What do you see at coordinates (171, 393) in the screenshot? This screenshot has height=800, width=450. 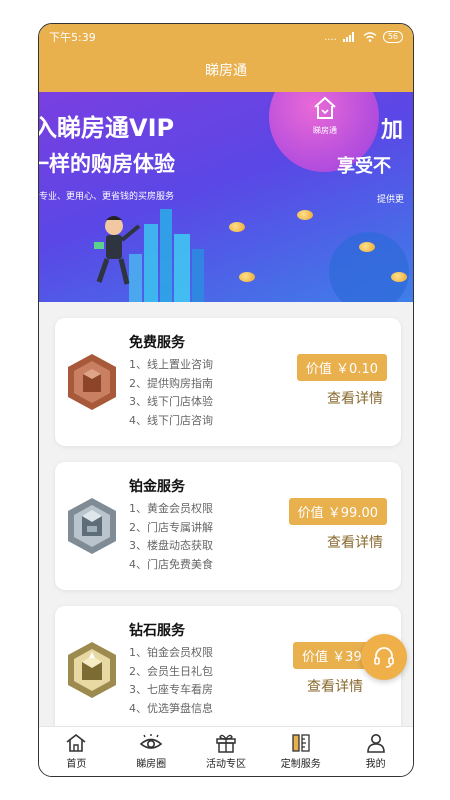 I see `service-items: 1、线上置业咨询 2、提供购房指南 3、线下门店体验 4、线下门店咨询` at bounding box center [171, 393].